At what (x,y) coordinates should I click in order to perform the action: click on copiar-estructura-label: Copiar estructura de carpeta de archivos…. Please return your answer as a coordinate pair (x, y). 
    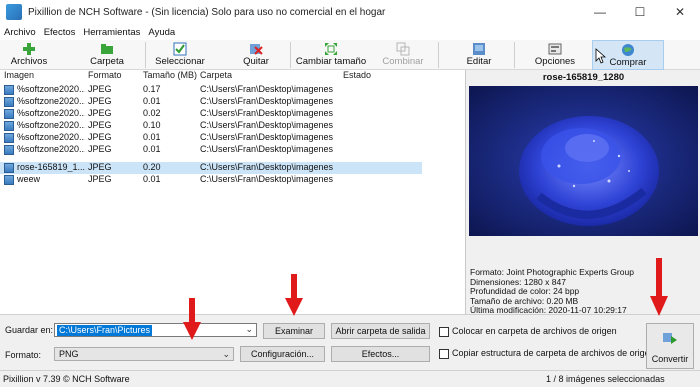
    Looking at the image, I should click on (553, 353).